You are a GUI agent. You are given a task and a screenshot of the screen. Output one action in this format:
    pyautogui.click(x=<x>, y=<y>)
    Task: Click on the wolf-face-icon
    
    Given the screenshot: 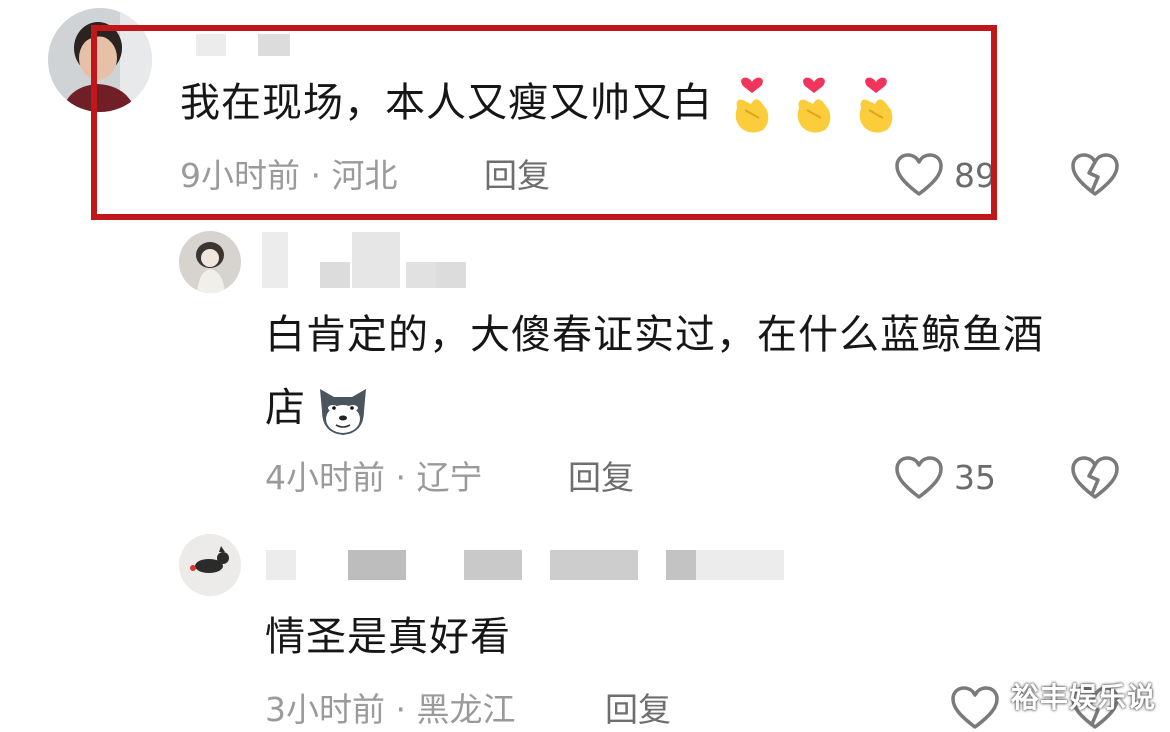 What is the action you would take?
    pyautogui.click(x=343, y=410)
    